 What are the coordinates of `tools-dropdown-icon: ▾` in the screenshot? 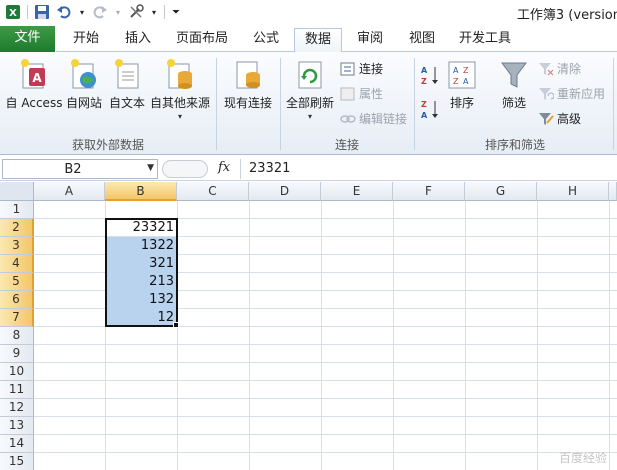 It's located at (154, 12).